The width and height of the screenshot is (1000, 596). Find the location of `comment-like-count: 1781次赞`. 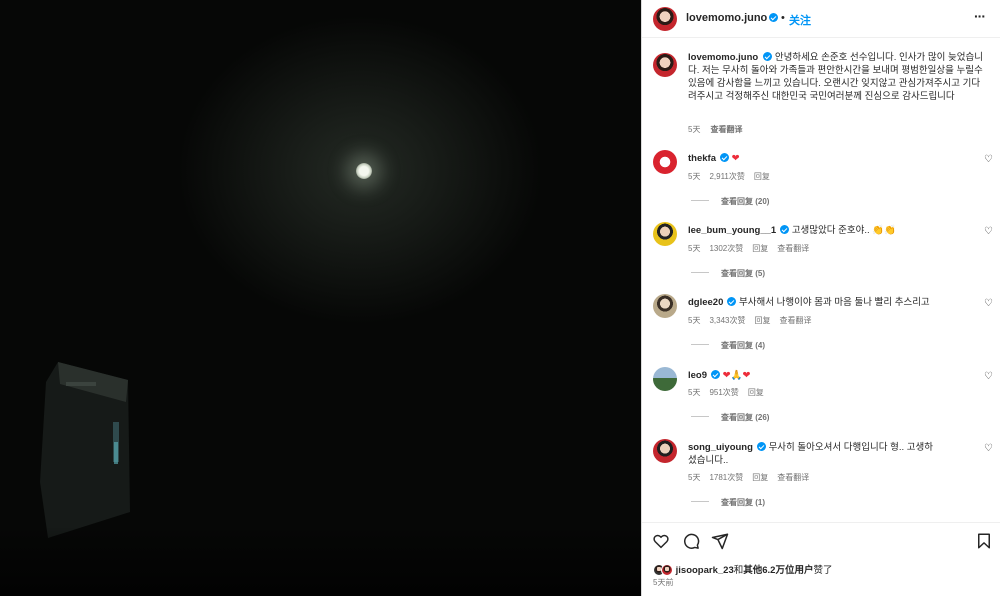

comment-like-count: 1781次赞 is located at coordinates (726, 477).